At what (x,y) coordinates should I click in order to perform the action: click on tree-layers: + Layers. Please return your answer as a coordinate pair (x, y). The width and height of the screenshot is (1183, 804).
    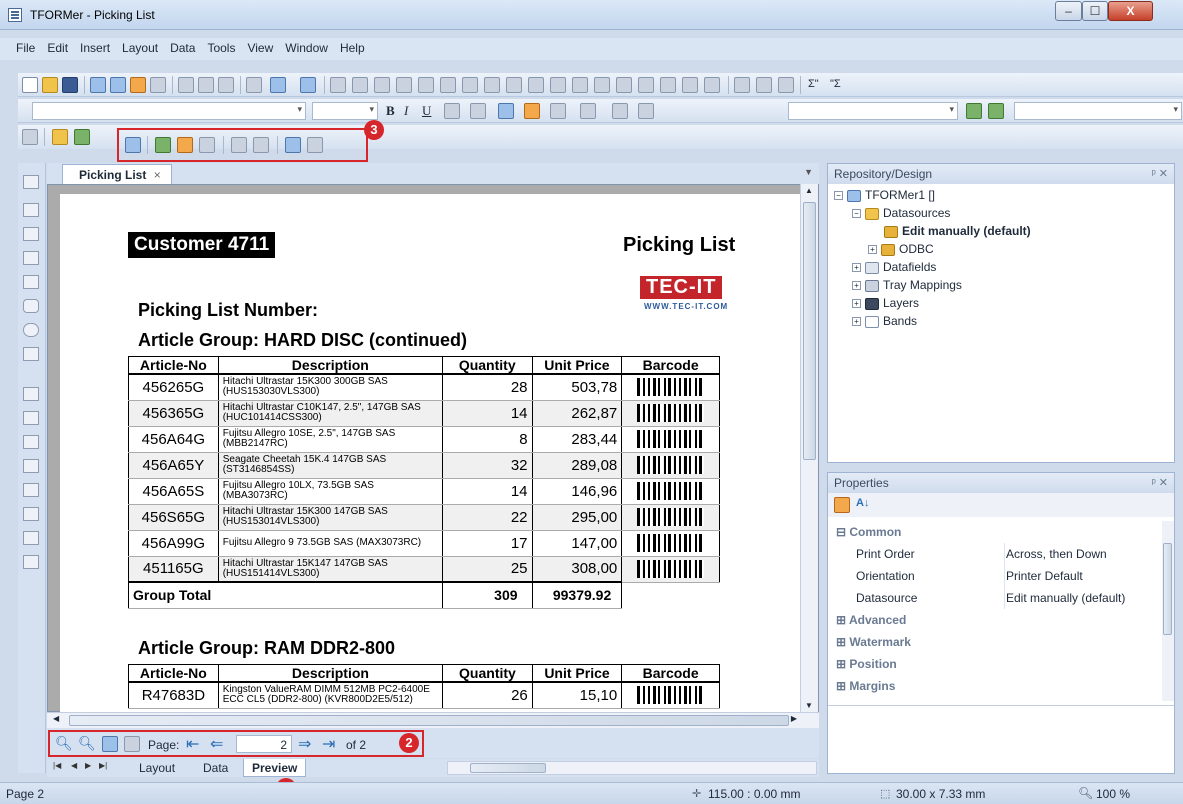
    Looking at the image, I should click on (885, 303).